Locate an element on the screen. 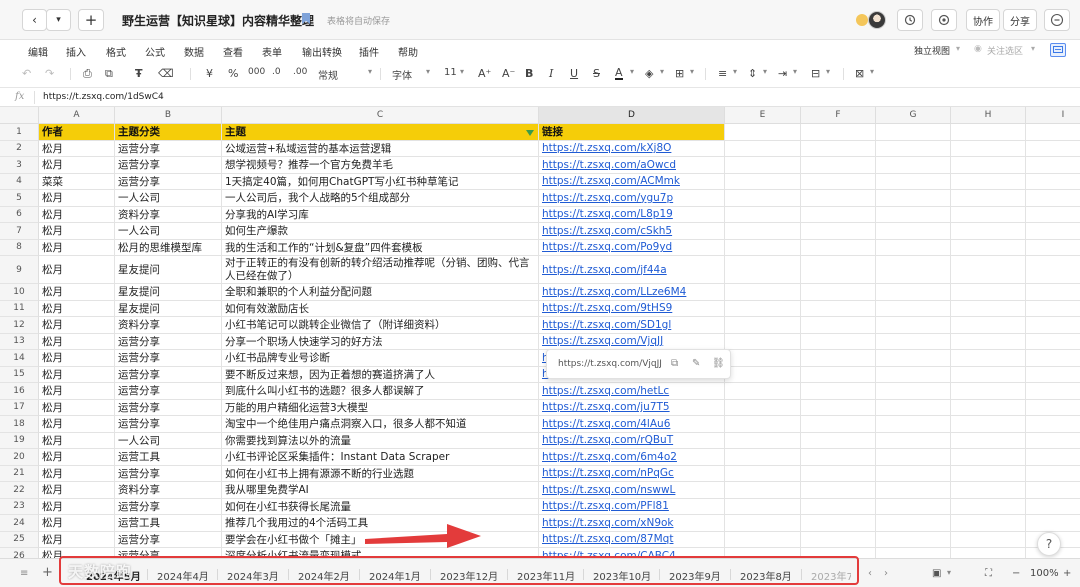 Image resolution: width=1080 pixels, height=587 pixels. link-cell: https://t.zsxq.com/9tHS9 is located at coordinates (632, 308).